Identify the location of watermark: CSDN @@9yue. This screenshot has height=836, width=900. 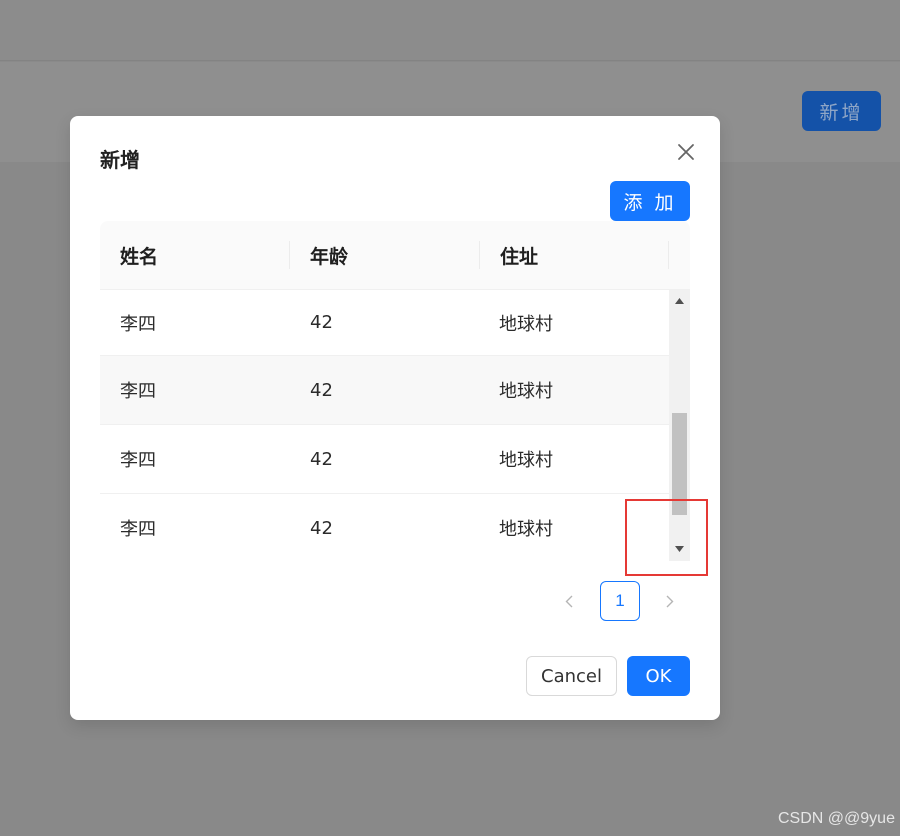
(836, 818).